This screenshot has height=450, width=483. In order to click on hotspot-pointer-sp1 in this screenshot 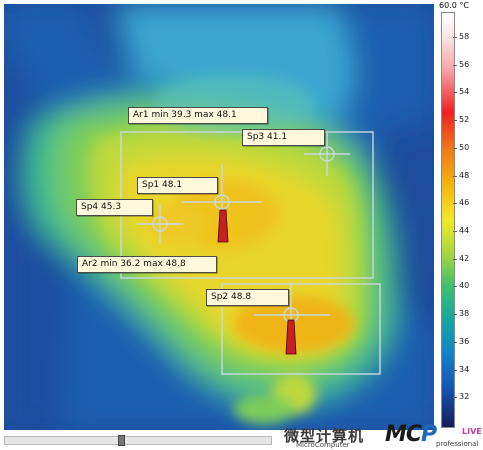, I will do `click(223, 226)`.